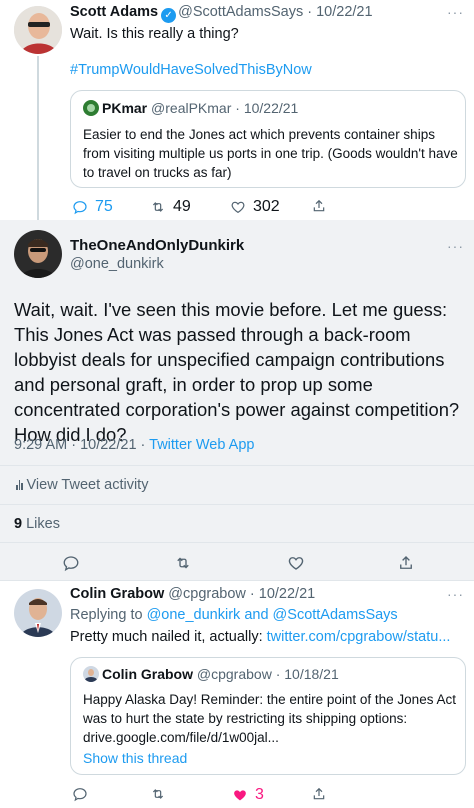 The image size is (474, 808). What do you see at coordinates (125, 108) in the screenshot?
I see `quote-author-name: PKmar` at bounding box center [125, 108].